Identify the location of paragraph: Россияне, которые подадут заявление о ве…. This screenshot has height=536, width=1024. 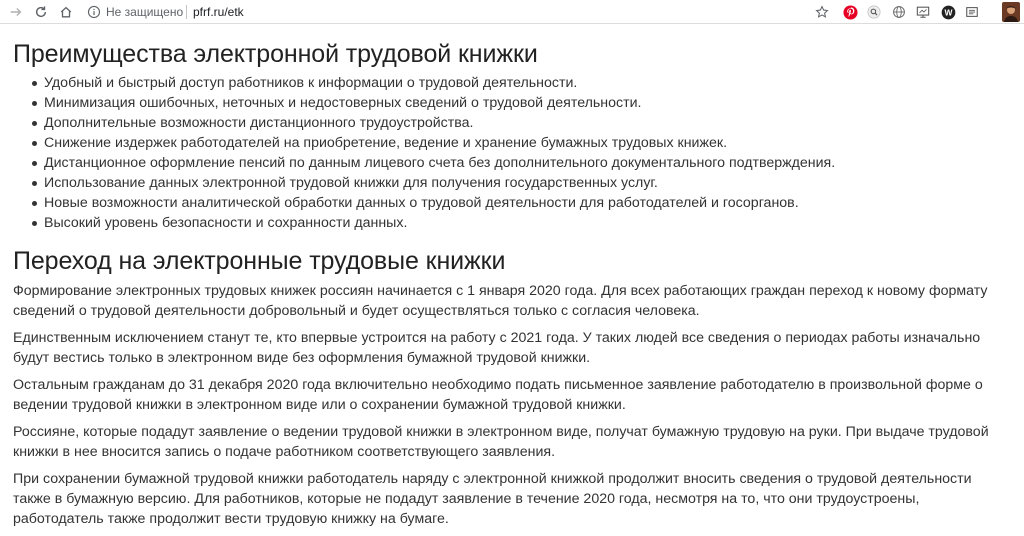
(501, 442).